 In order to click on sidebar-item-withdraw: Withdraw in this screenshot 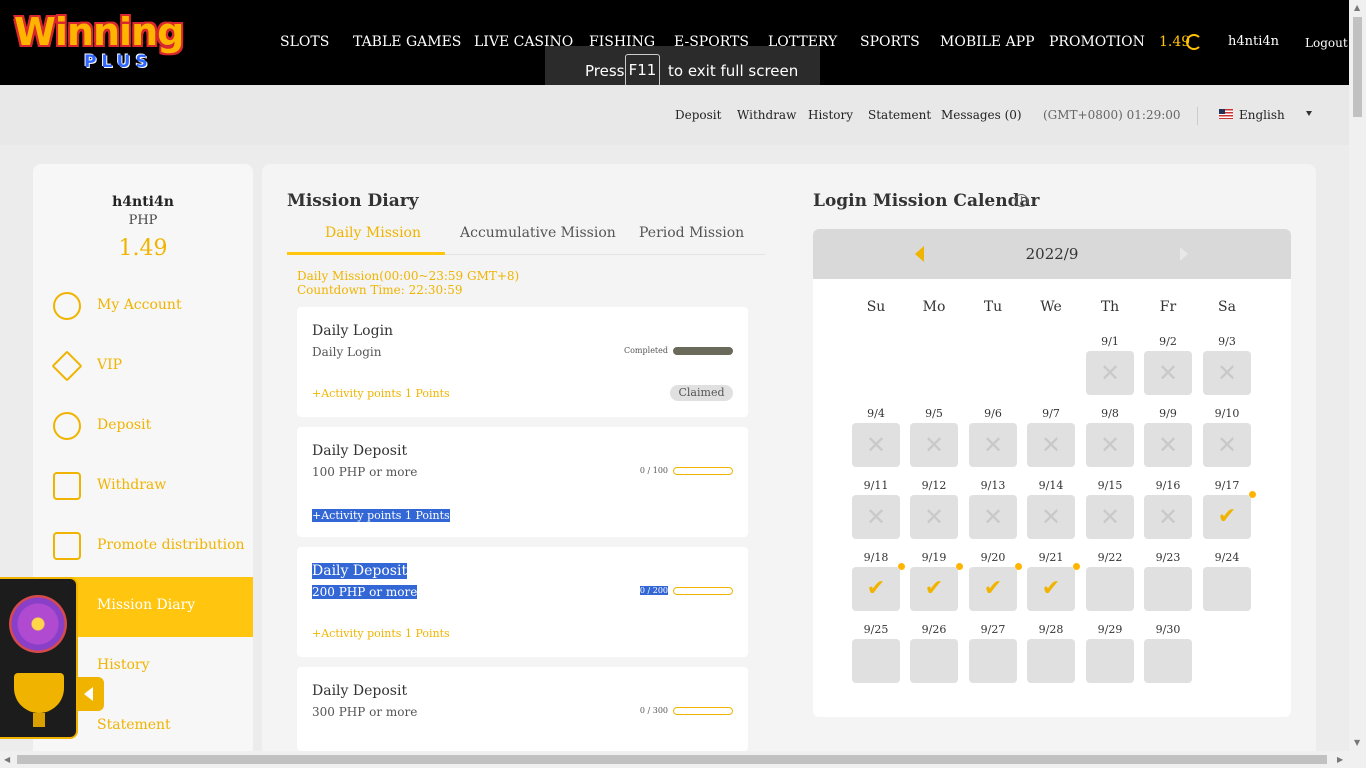, I will do `click(143, 487)`.